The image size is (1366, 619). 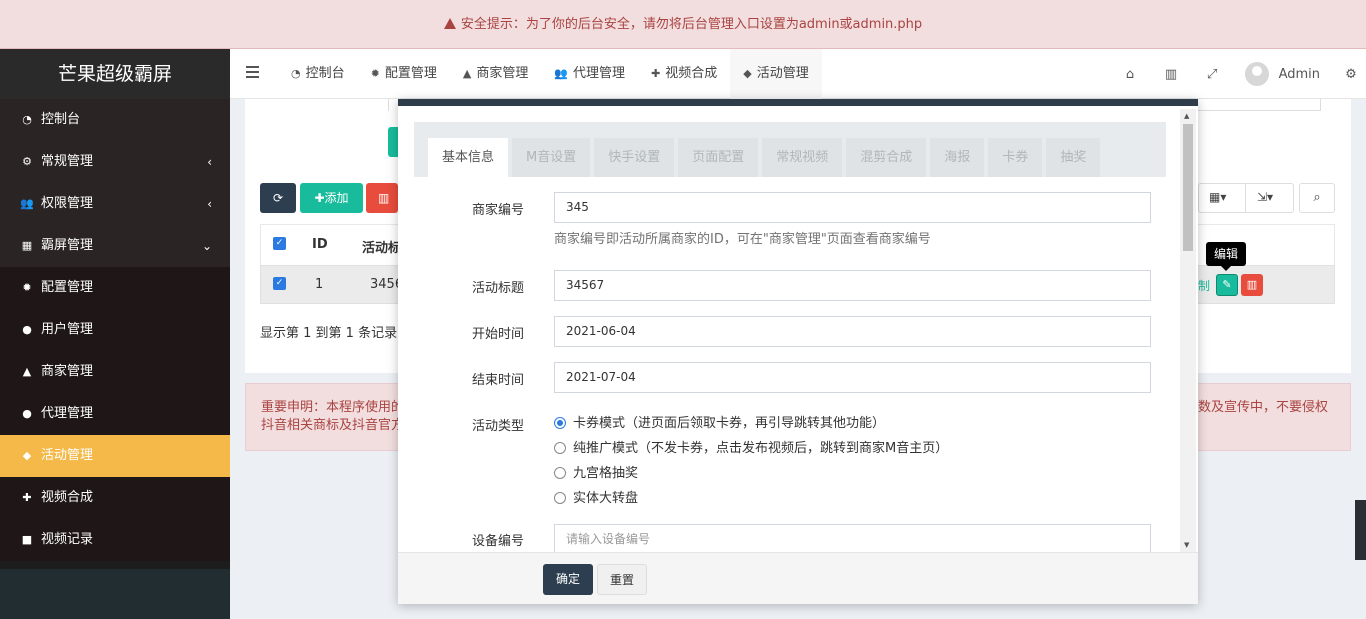 I want to click on sidebar-item-video-record: ■ 视频记录, so click(x=115, y=540).